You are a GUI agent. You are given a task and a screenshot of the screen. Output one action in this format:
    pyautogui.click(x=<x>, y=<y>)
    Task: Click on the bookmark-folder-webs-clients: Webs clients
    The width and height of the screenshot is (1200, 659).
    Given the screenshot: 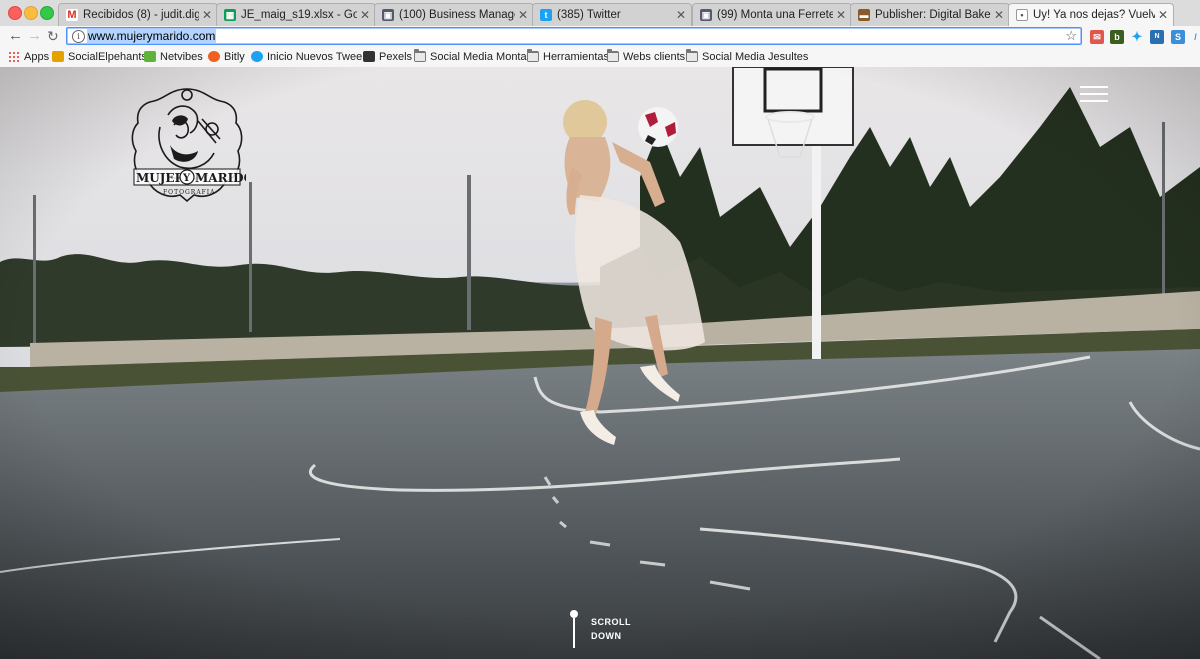 What is the action you would take?
    pyautogui.click(x=646, y=56)
    